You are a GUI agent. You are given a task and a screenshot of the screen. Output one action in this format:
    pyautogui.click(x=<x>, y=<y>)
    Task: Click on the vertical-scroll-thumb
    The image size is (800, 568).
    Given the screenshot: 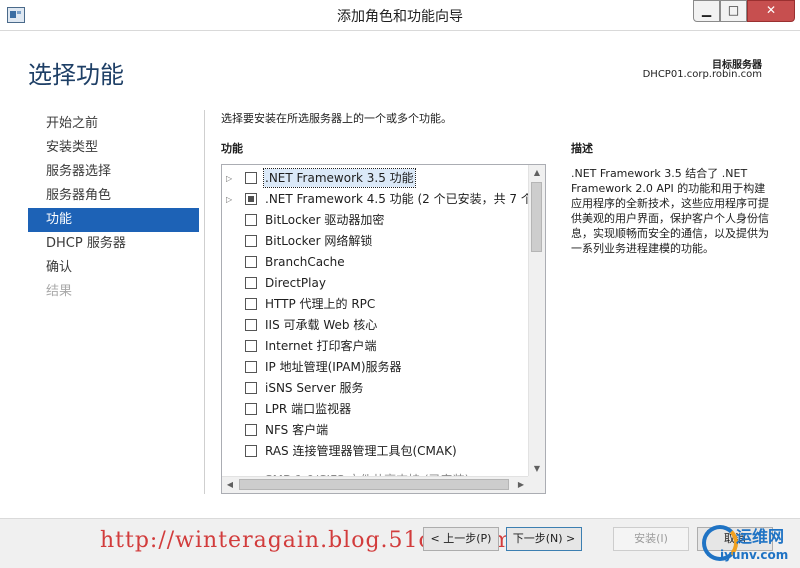 What is the action you would take?
    pyautogui.click(x=536, y=217)
    